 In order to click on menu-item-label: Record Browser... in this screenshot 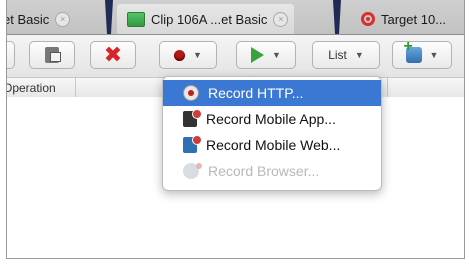, I will do `click(264, 171)`.